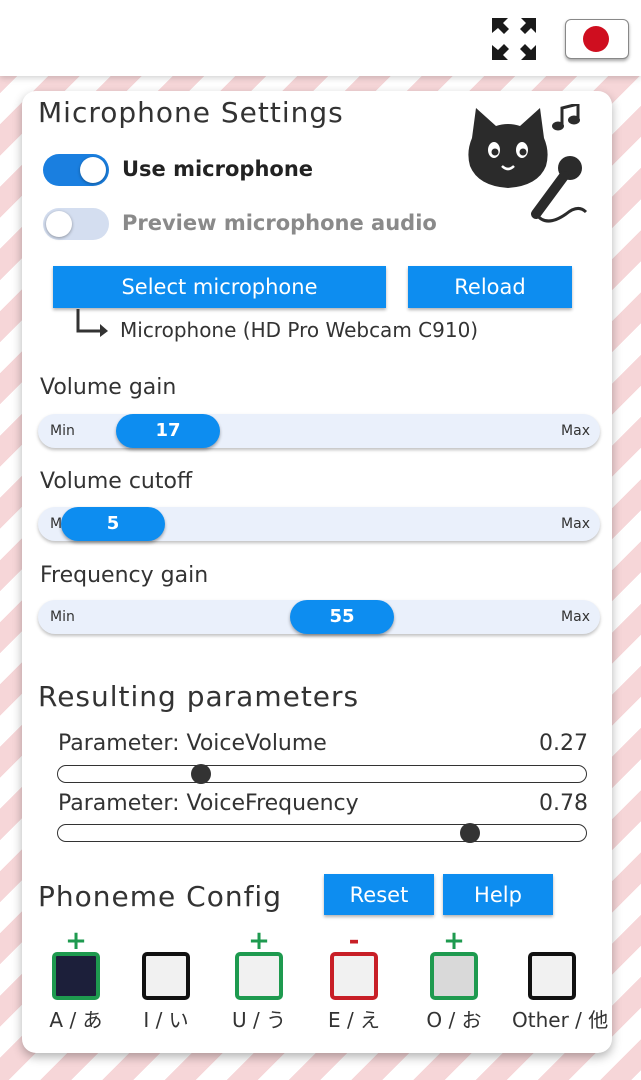 The image size is (641, 1080). Describe the element at coordinates (560, 1020) in the screenshot. I see `phoneme-label: Other / 他` at that location.